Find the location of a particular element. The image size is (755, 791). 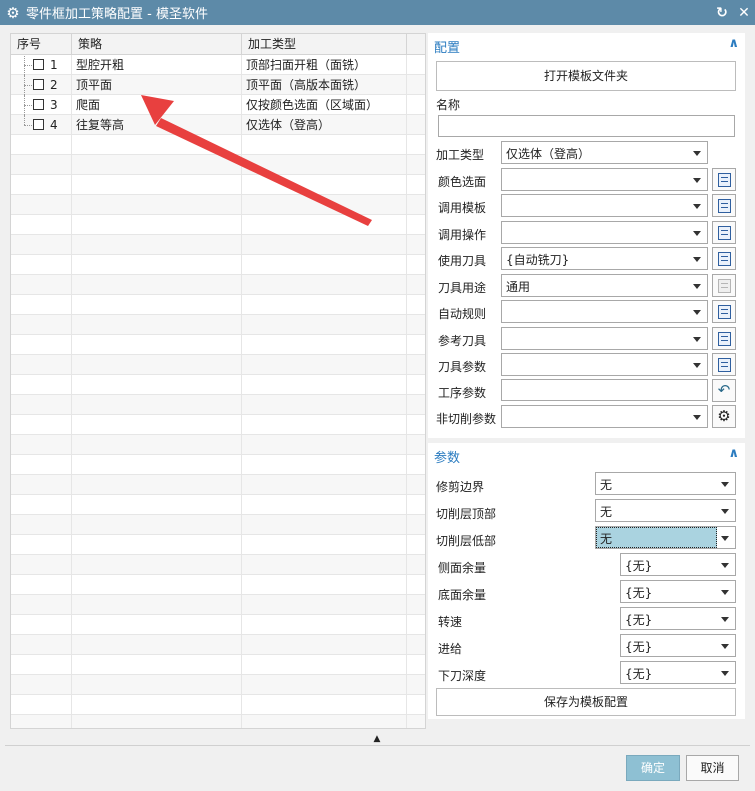

row-type: 顶部扫面开粗（面铣） is located at coordinates (324, 65).